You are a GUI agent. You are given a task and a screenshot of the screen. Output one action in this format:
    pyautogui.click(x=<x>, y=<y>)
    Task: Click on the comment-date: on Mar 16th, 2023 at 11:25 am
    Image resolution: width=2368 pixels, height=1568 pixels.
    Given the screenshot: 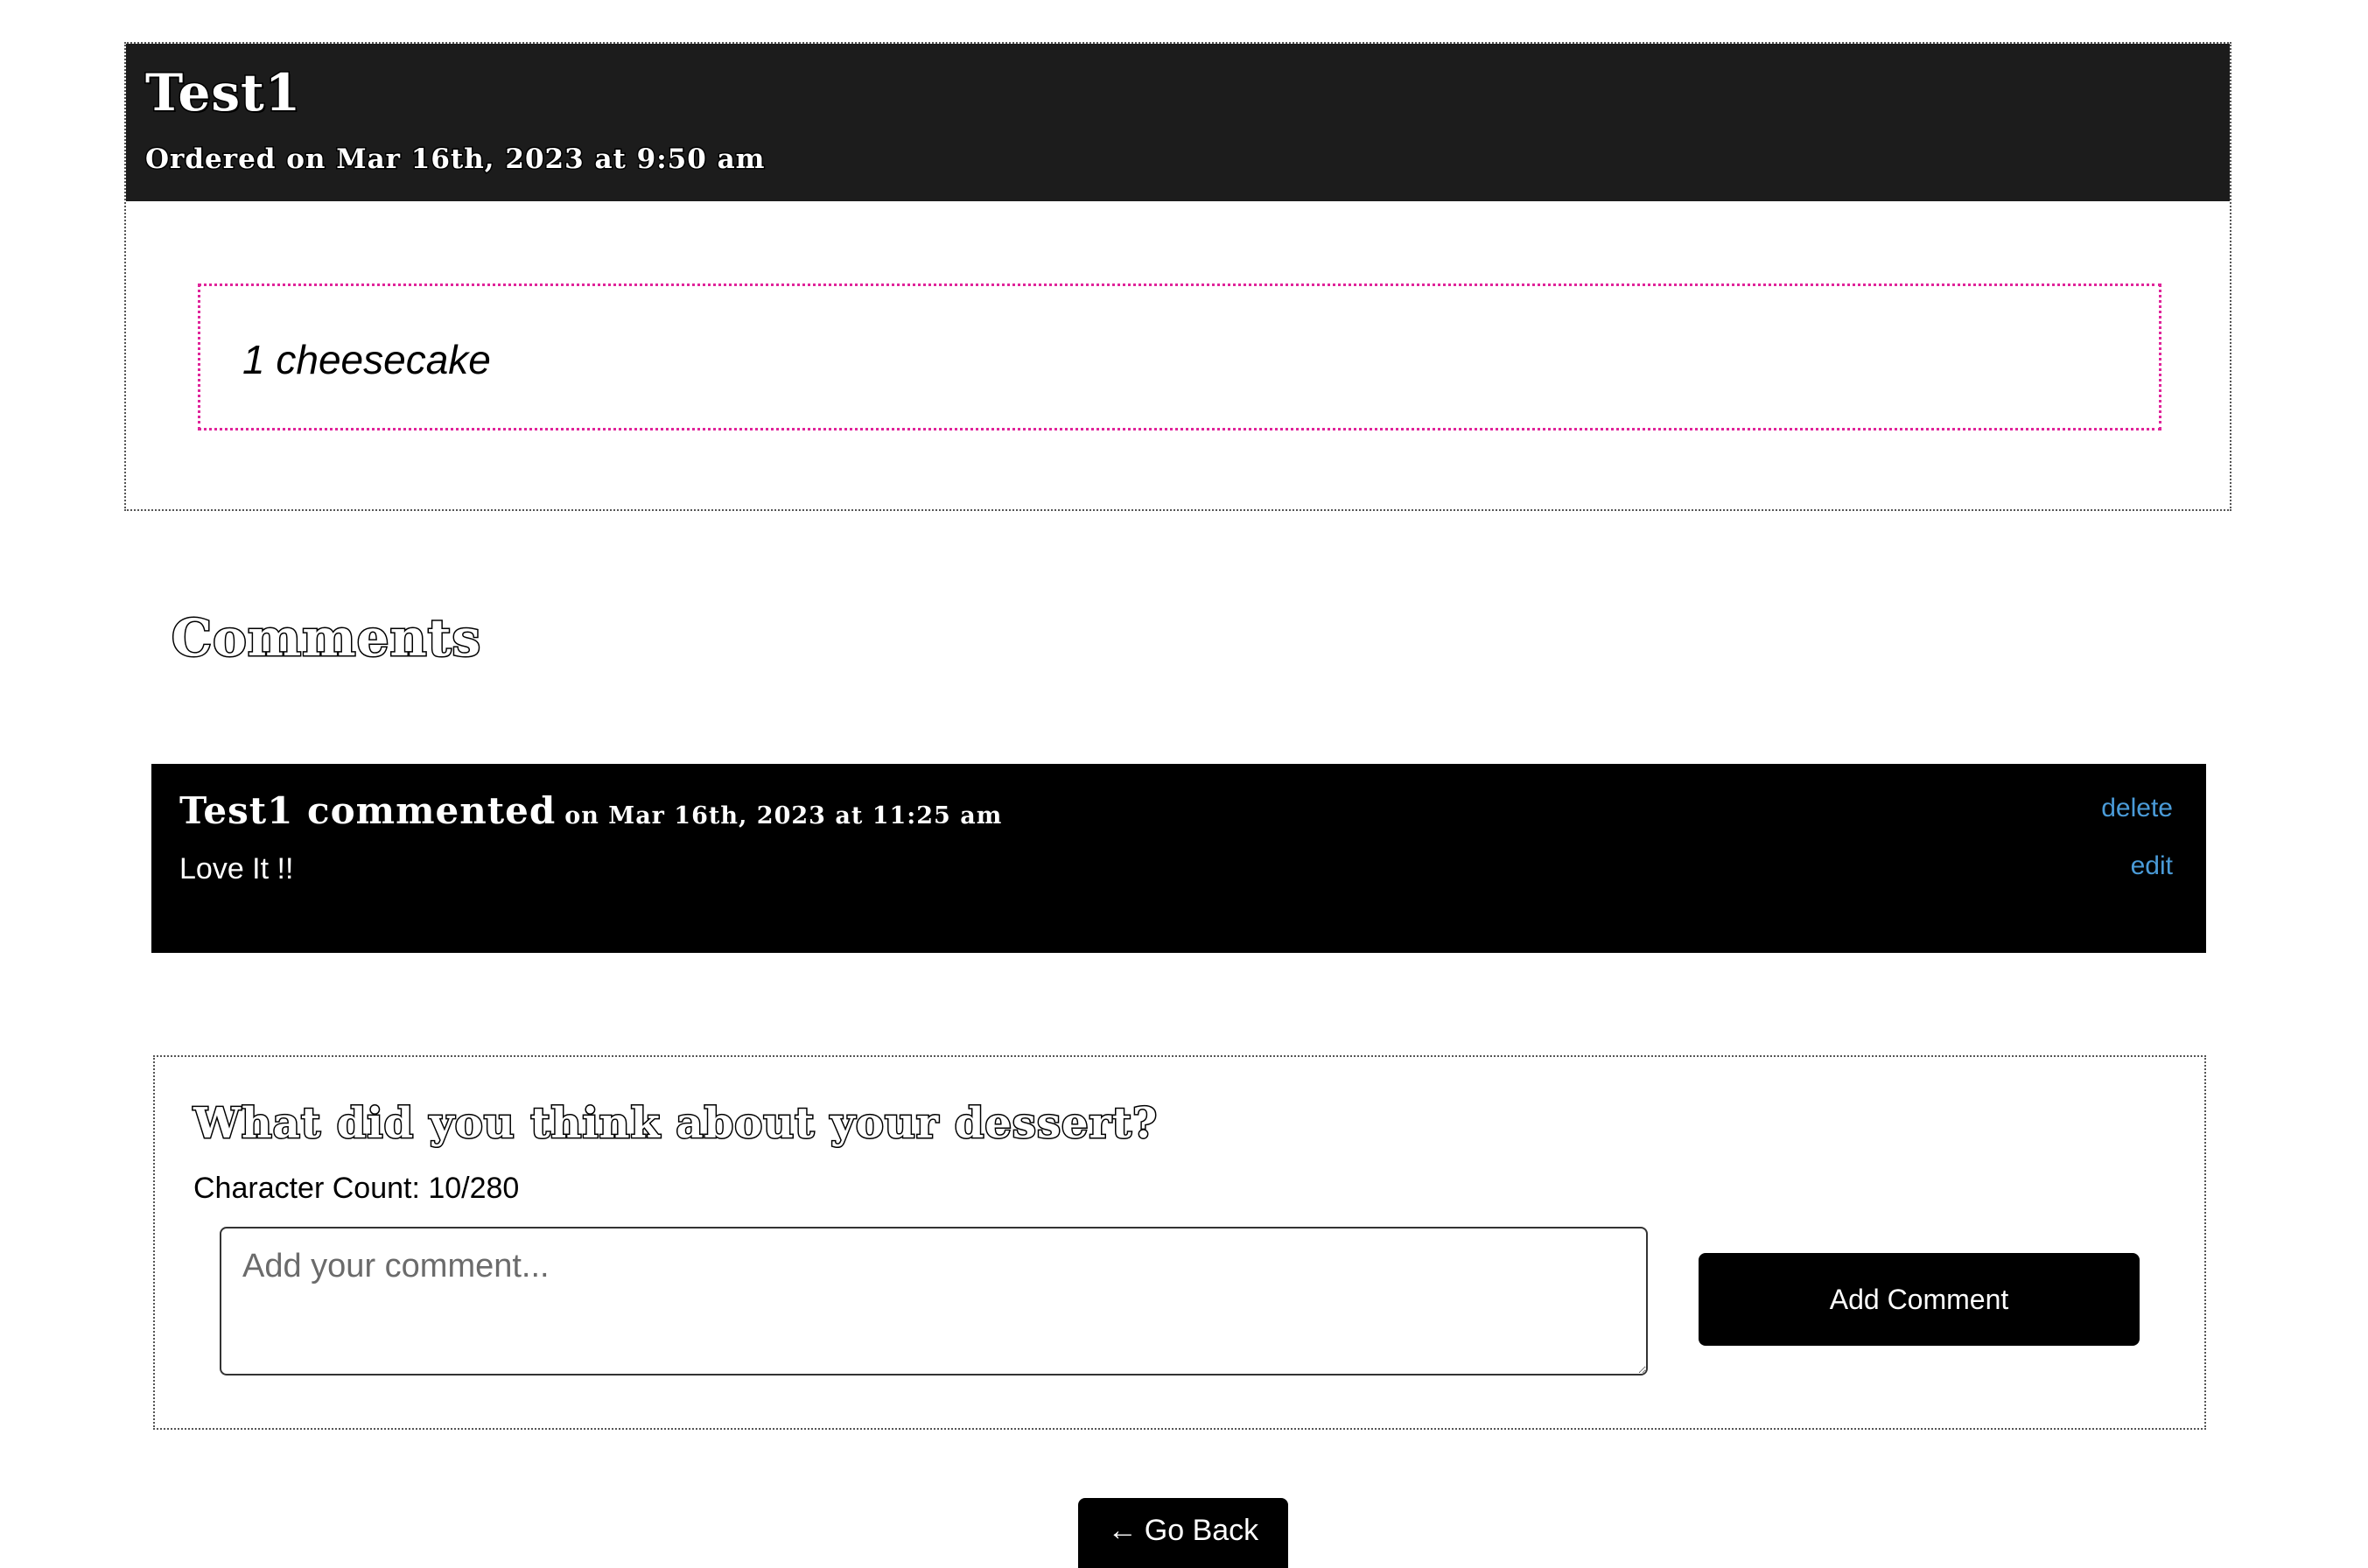 What is the action you would take?
    pyautogui.click(x=783, y=816)
    